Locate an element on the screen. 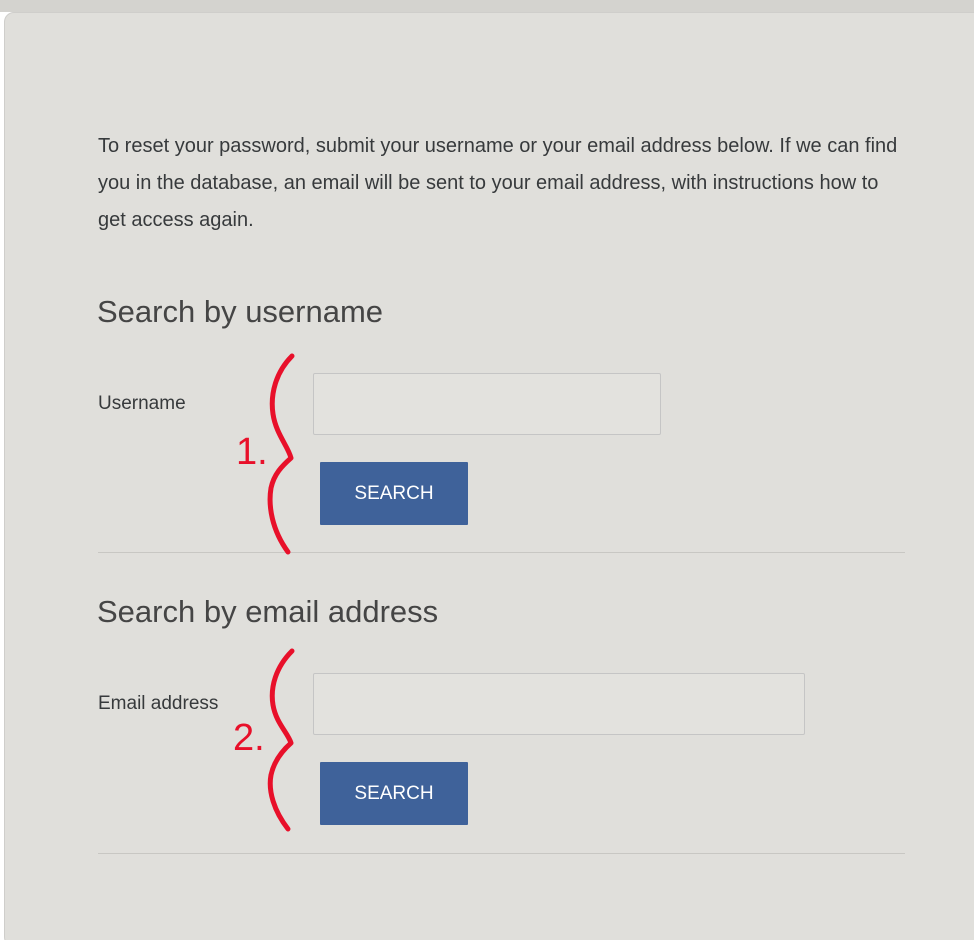 The image size is (974, 940). username-section-heading: Search by username is located at coordinates (240, 311).